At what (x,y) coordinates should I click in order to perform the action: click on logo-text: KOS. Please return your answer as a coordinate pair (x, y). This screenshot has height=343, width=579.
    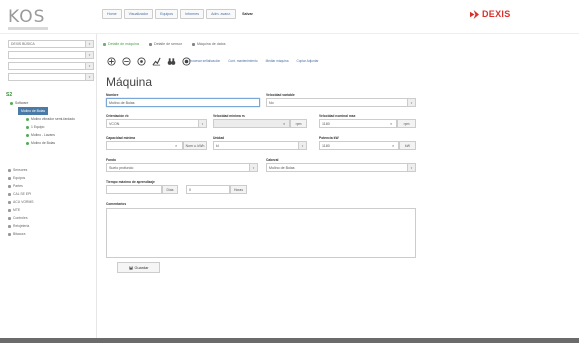
    Looking at the image, I should click on (27, 17).